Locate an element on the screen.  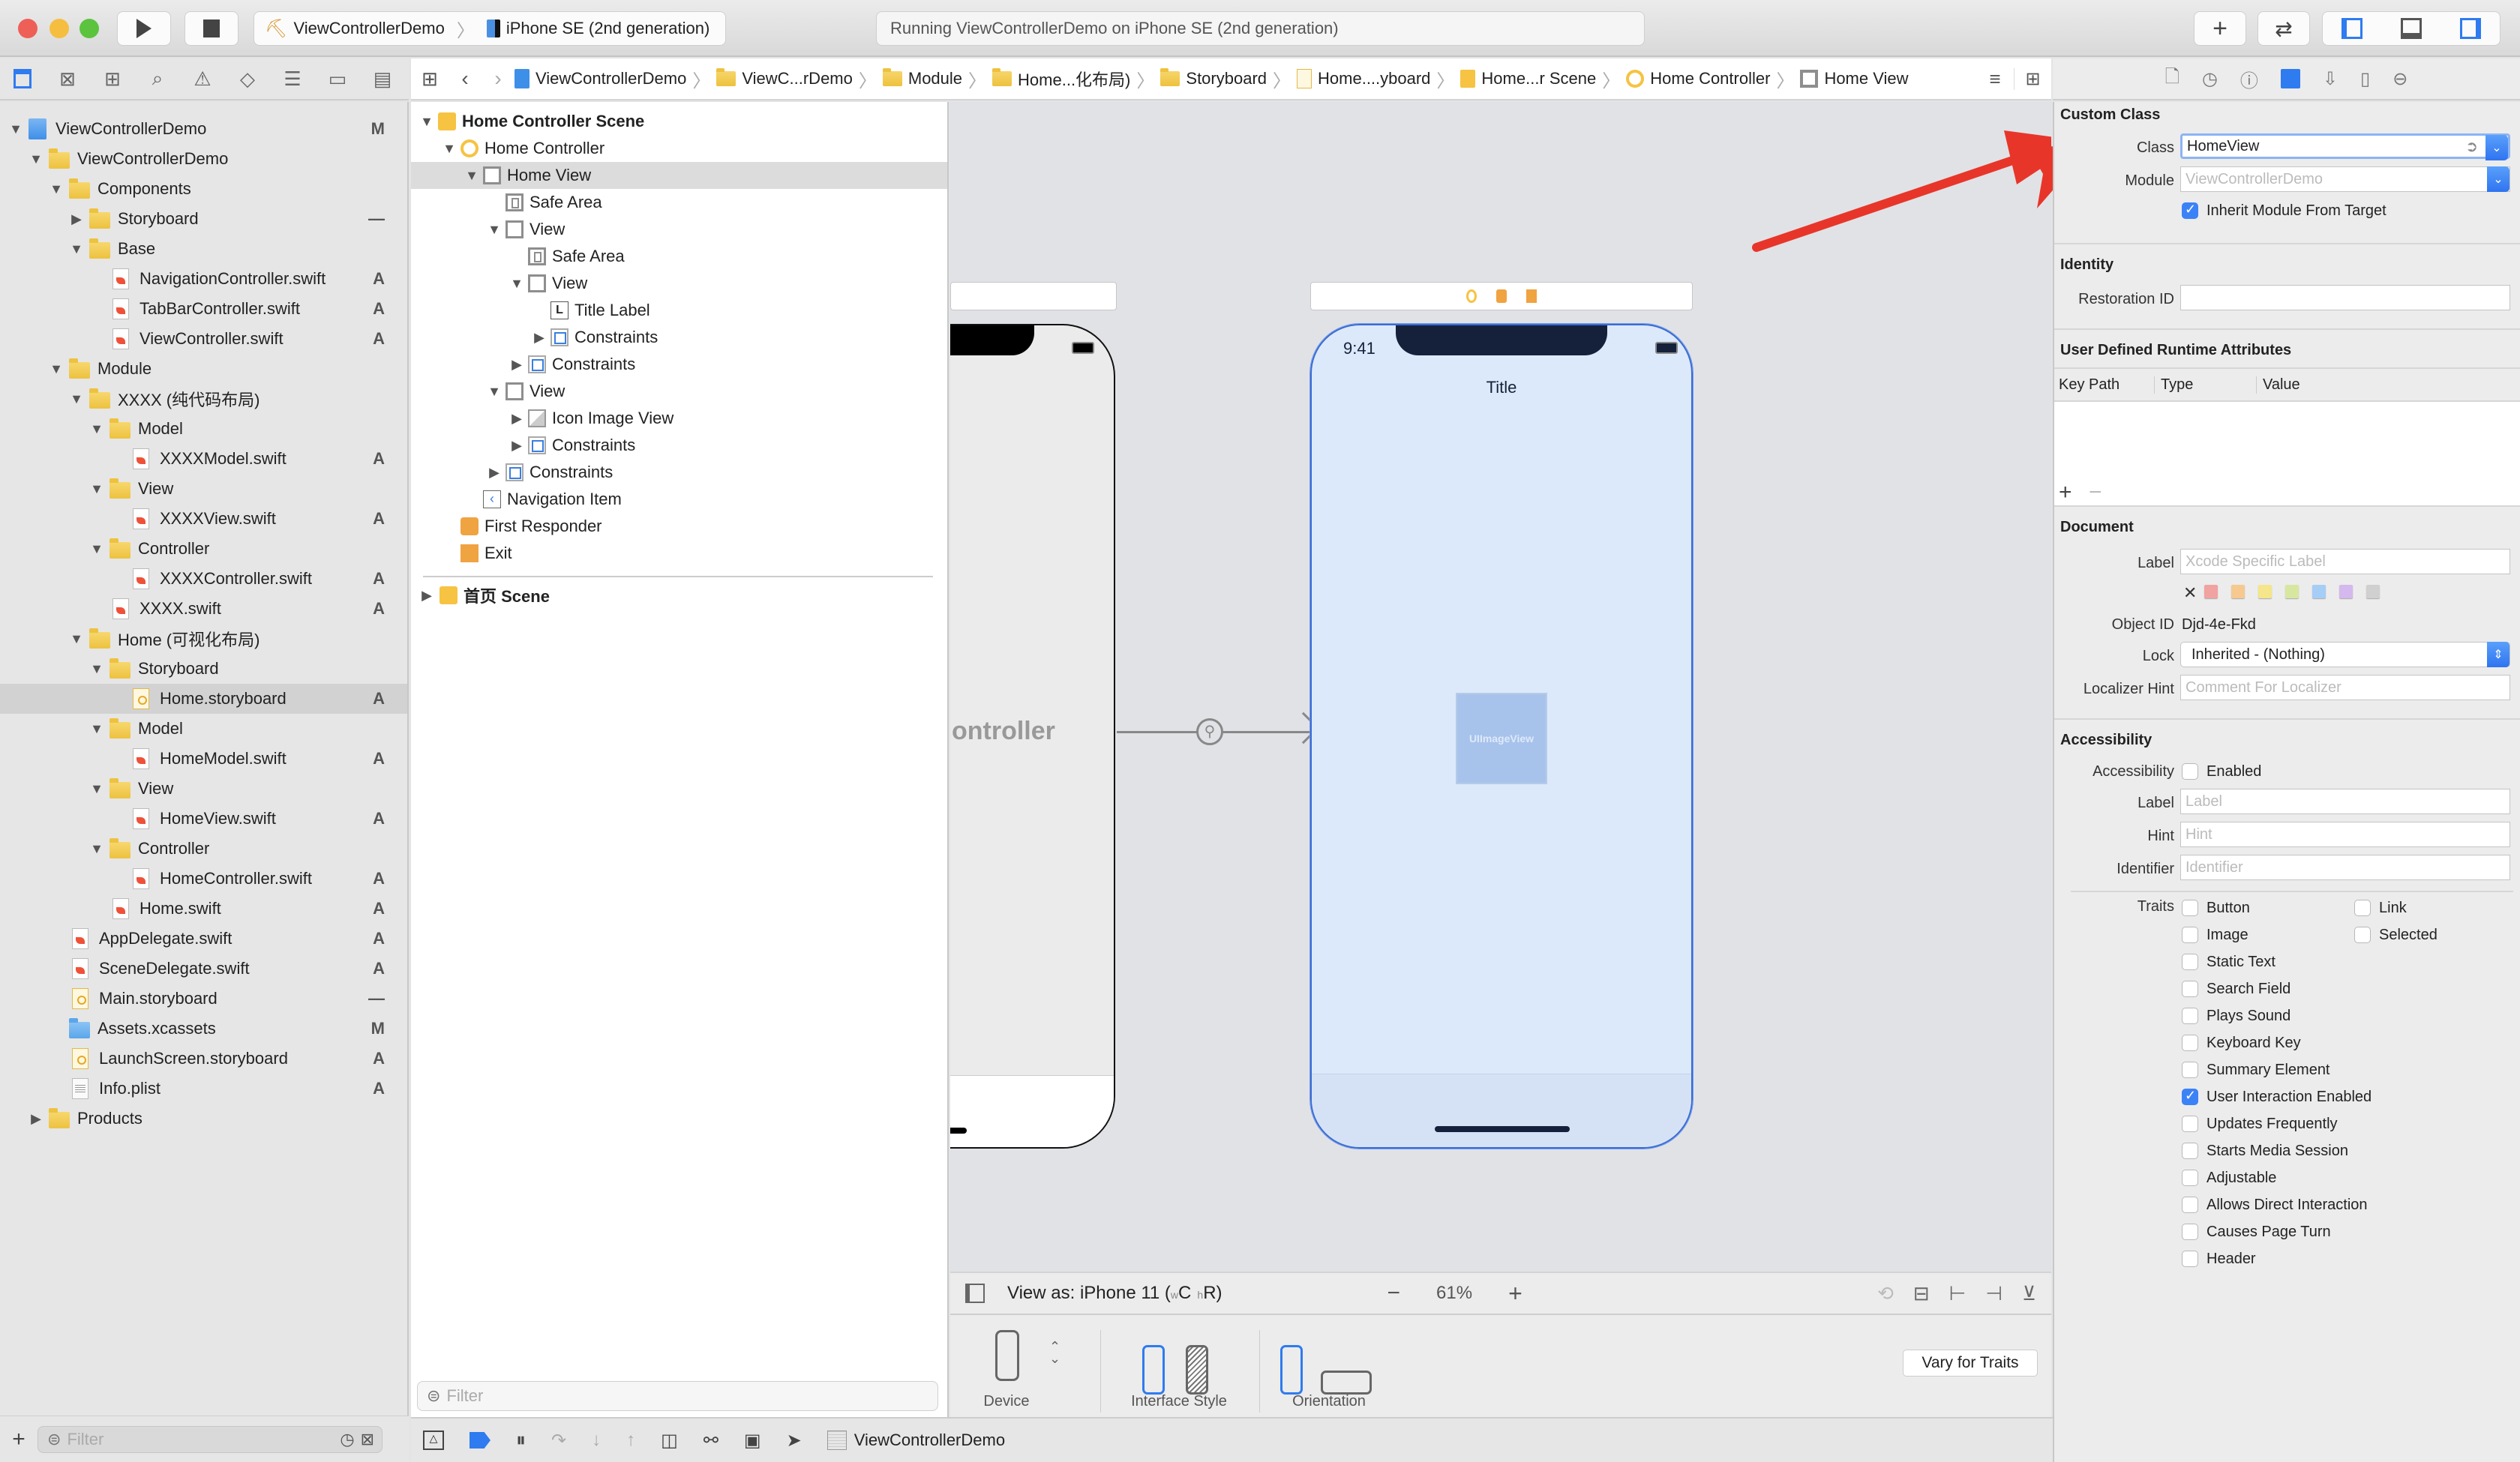
outline-row-scene2: ▶ 首页 Scene is located at coordinates (679, 595).